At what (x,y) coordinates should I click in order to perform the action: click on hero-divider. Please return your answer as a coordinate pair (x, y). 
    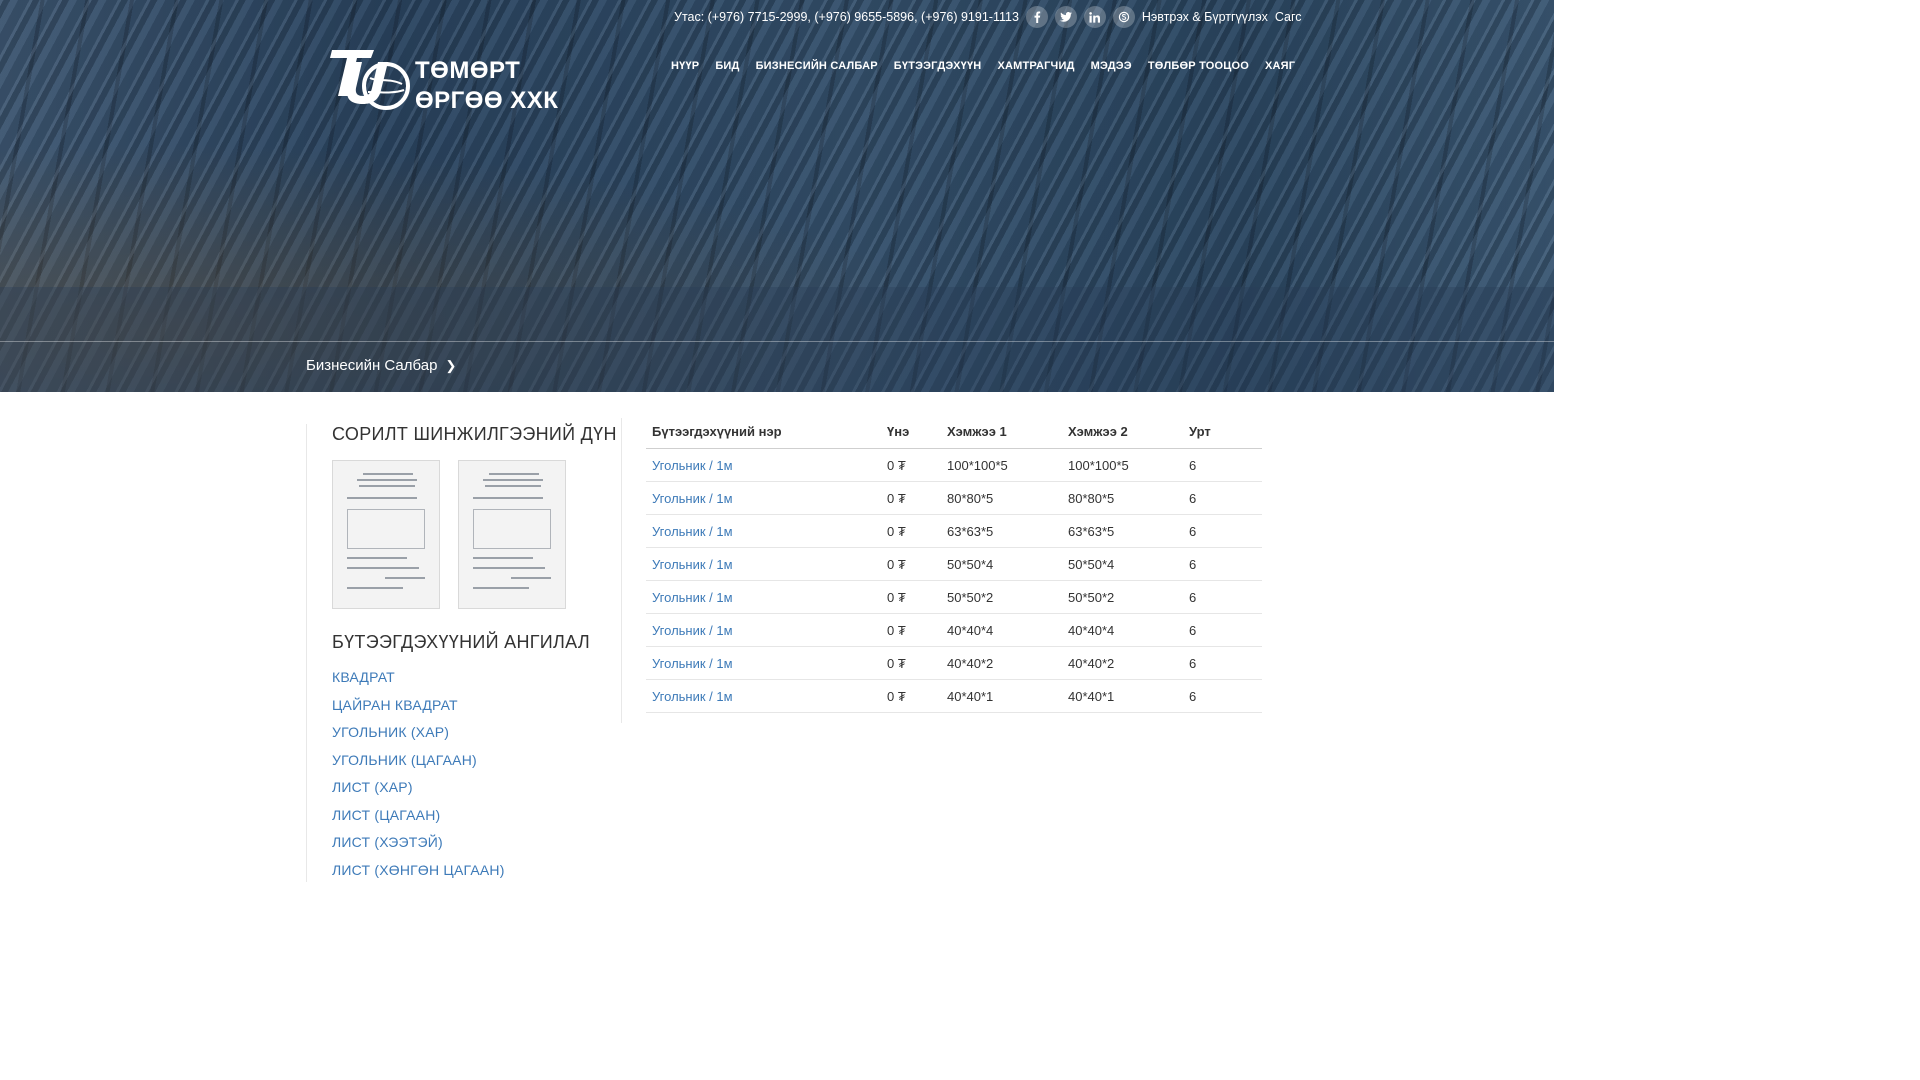
    Looking at the image, I should click on (777, 341).